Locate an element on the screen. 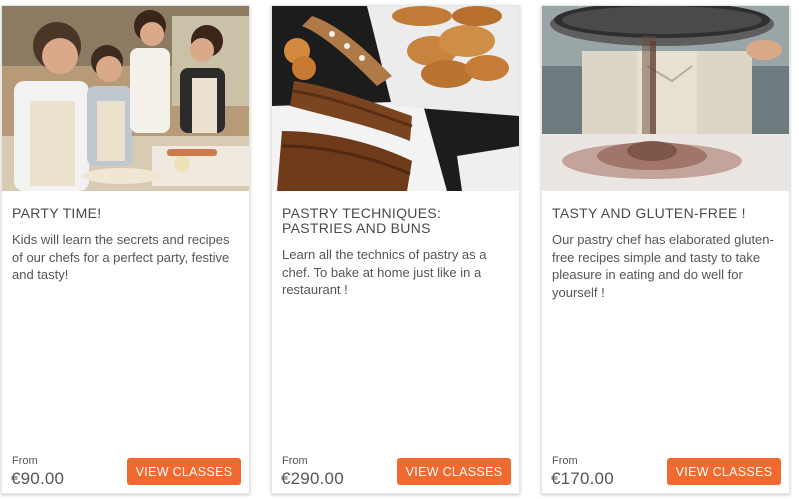 The height and width of the screenshot is (499, 799). kids-cooking-image is located at coordinates (125, 98).